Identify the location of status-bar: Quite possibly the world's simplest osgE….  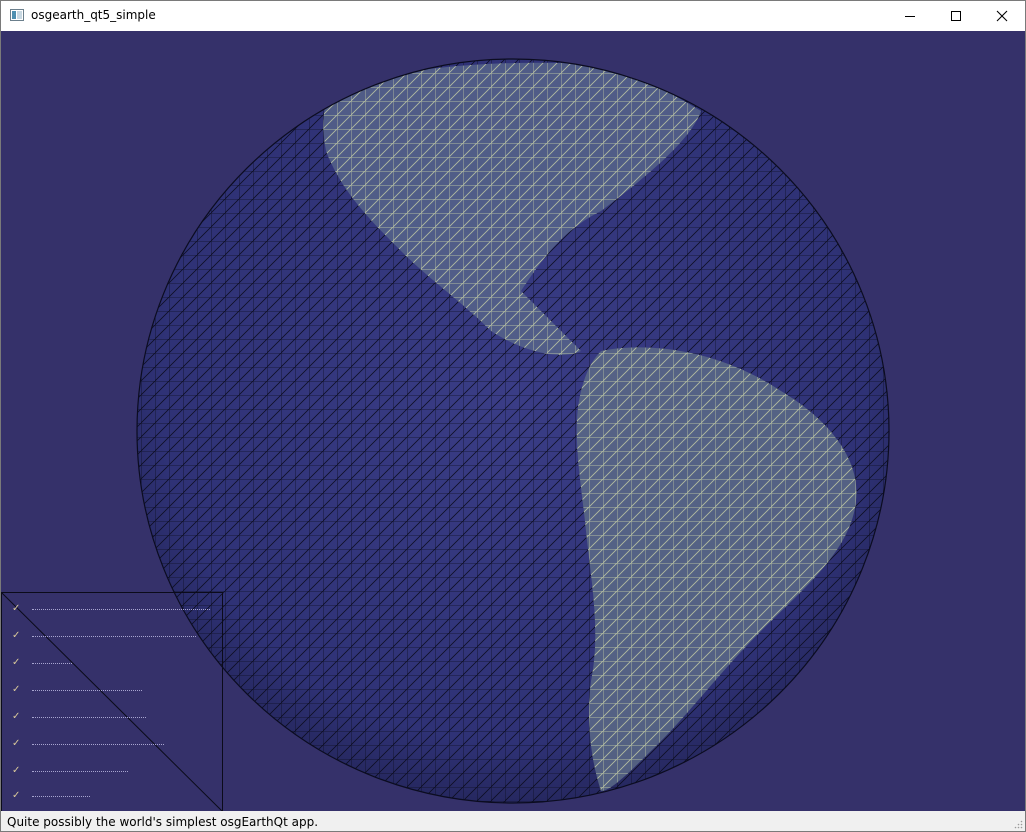
(513, 821).